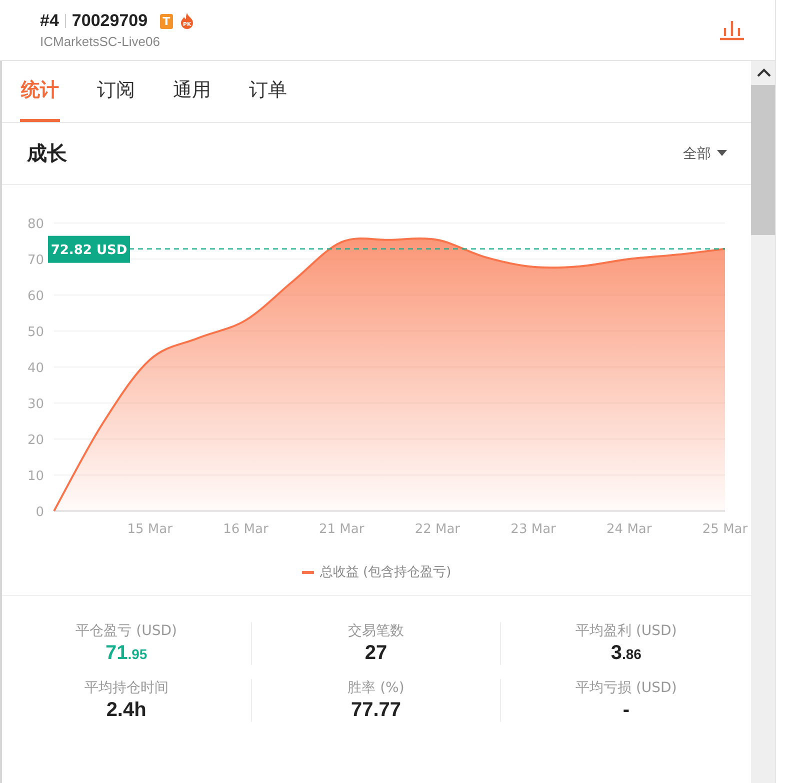  I want to click on tab: 通用, so click(192, 91).